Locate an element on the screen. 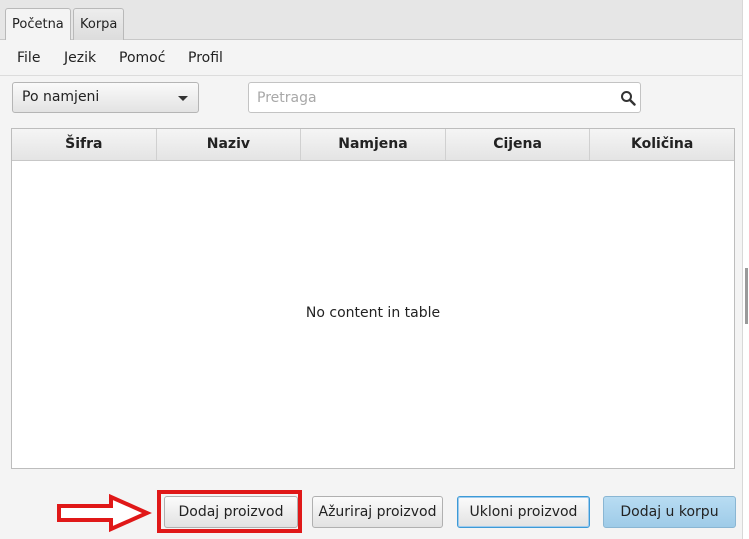 The width and height of the screenshot is (749, 539). side-scrollbar is located at coordinates (745, 269).